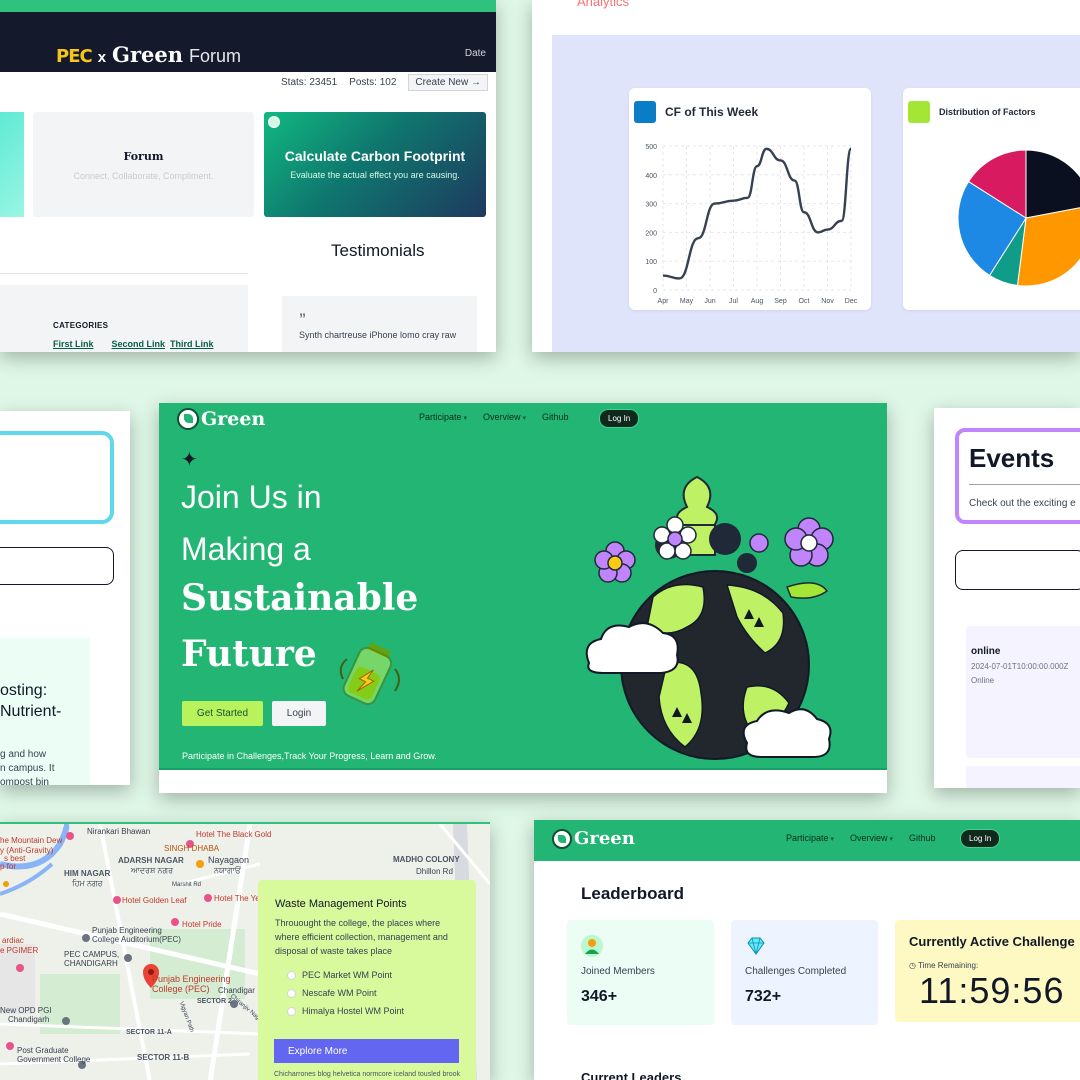 The height and width of the screenshot is (1080, 1080). What do you see at coordinates (523, 780) in the screenshot?
I see `hero-bottom-strip` at bounding box center [523, 780].